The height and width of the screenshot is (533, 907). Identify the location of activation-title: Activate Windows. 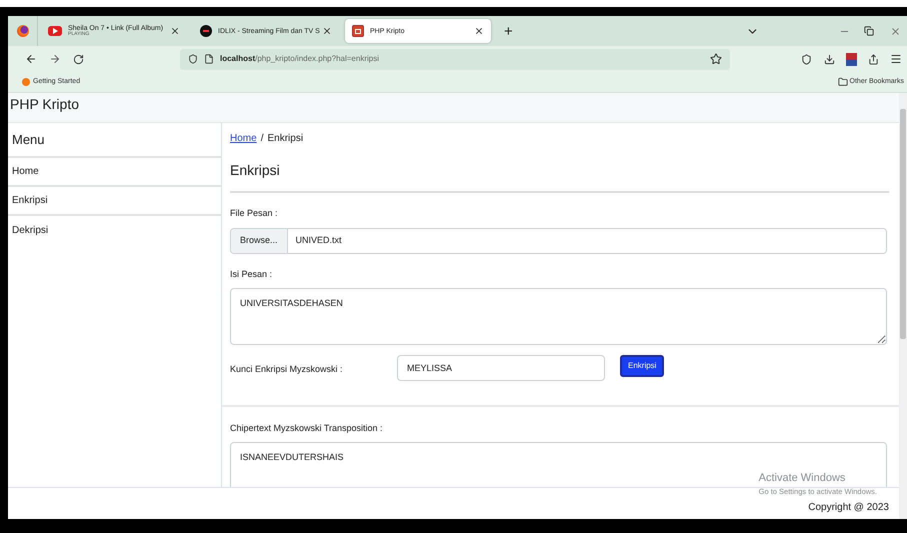
(802, 479).